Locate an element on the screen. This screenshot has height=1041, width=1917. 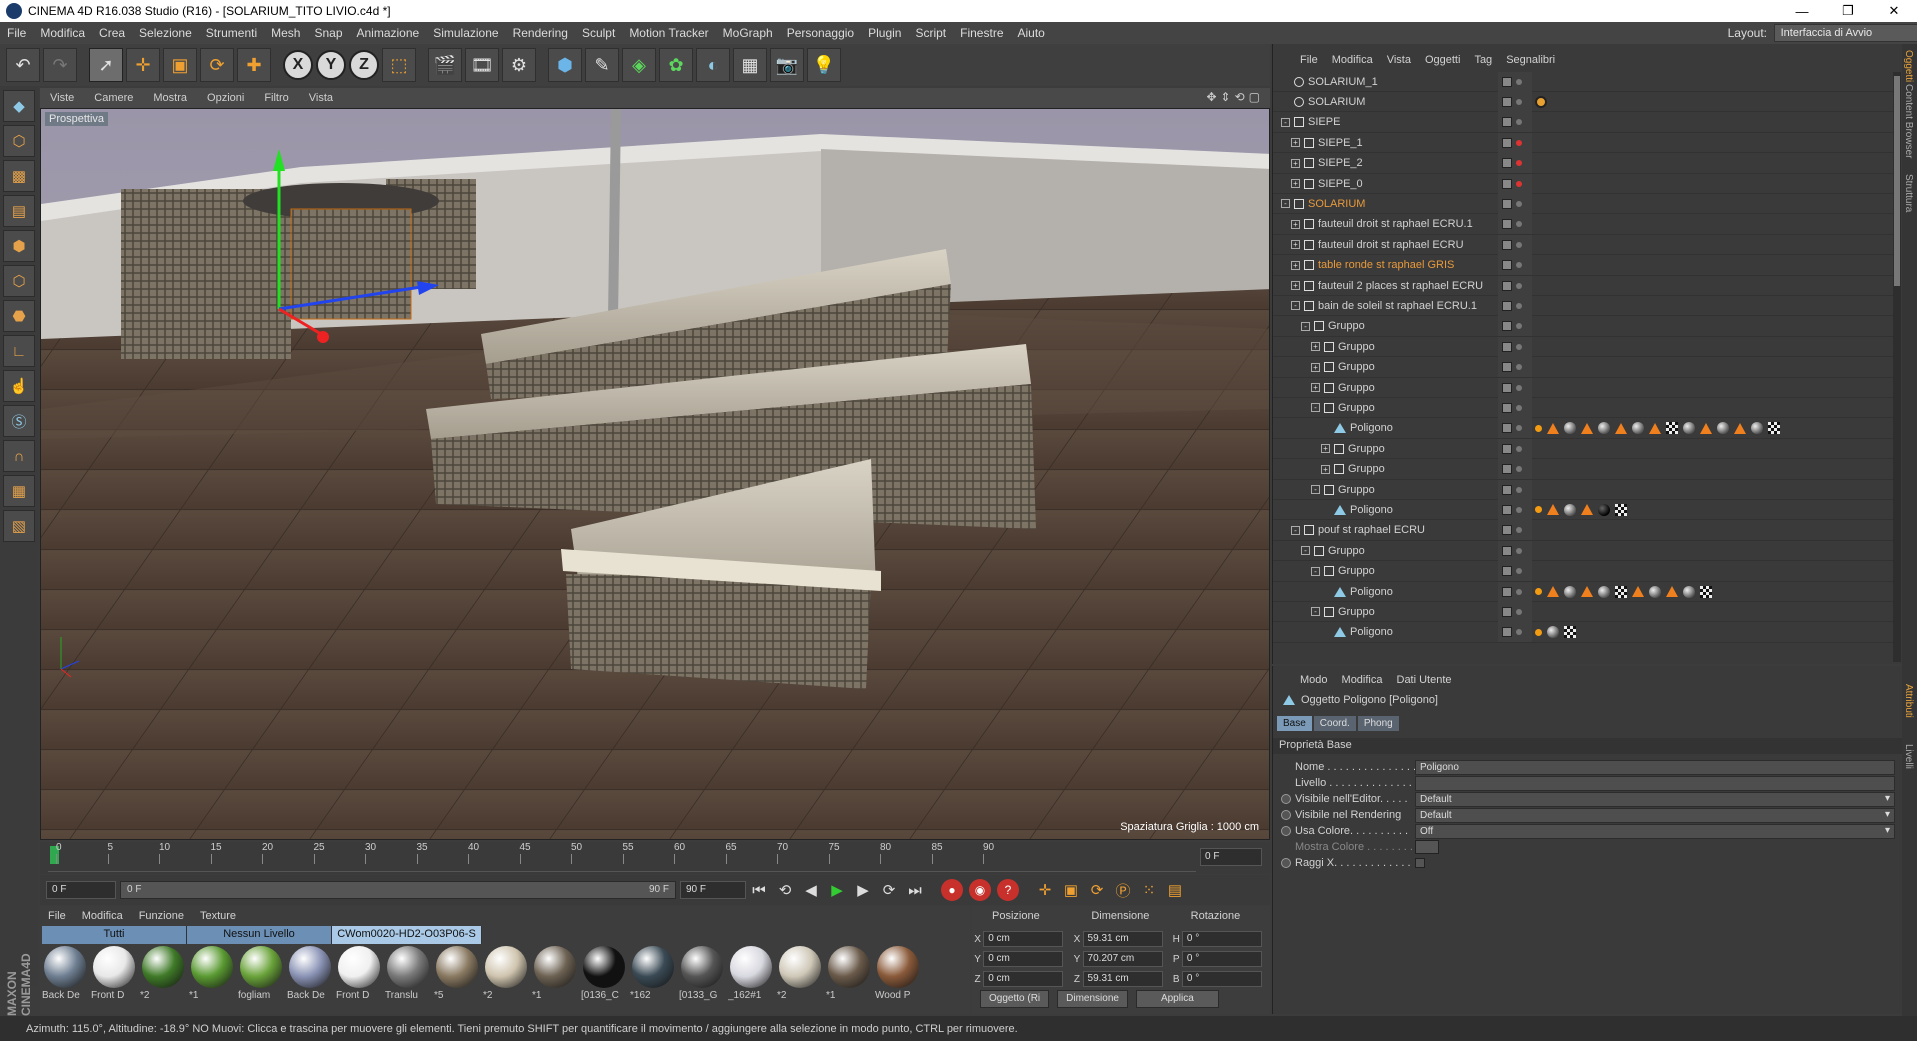
coordinate-mode-dropdown: Oggetto (Ri is located at coordinates (1015, 999).